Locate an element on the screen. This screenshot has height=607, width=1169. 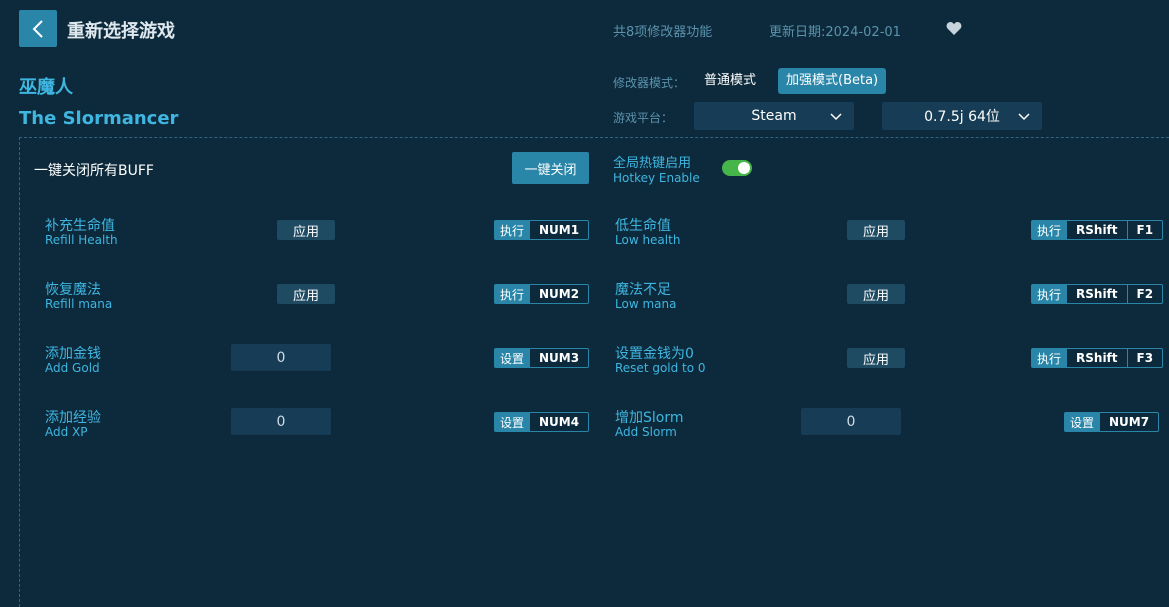
hotkey-chip: 执行 RShift F2 is located at coordinates (1097, 294).